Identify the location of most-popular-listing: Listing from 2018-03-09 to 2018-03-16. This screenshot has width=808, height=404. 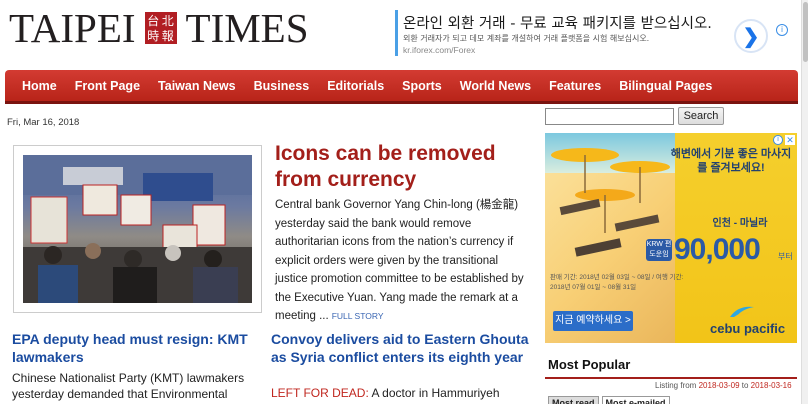
(723, 385).